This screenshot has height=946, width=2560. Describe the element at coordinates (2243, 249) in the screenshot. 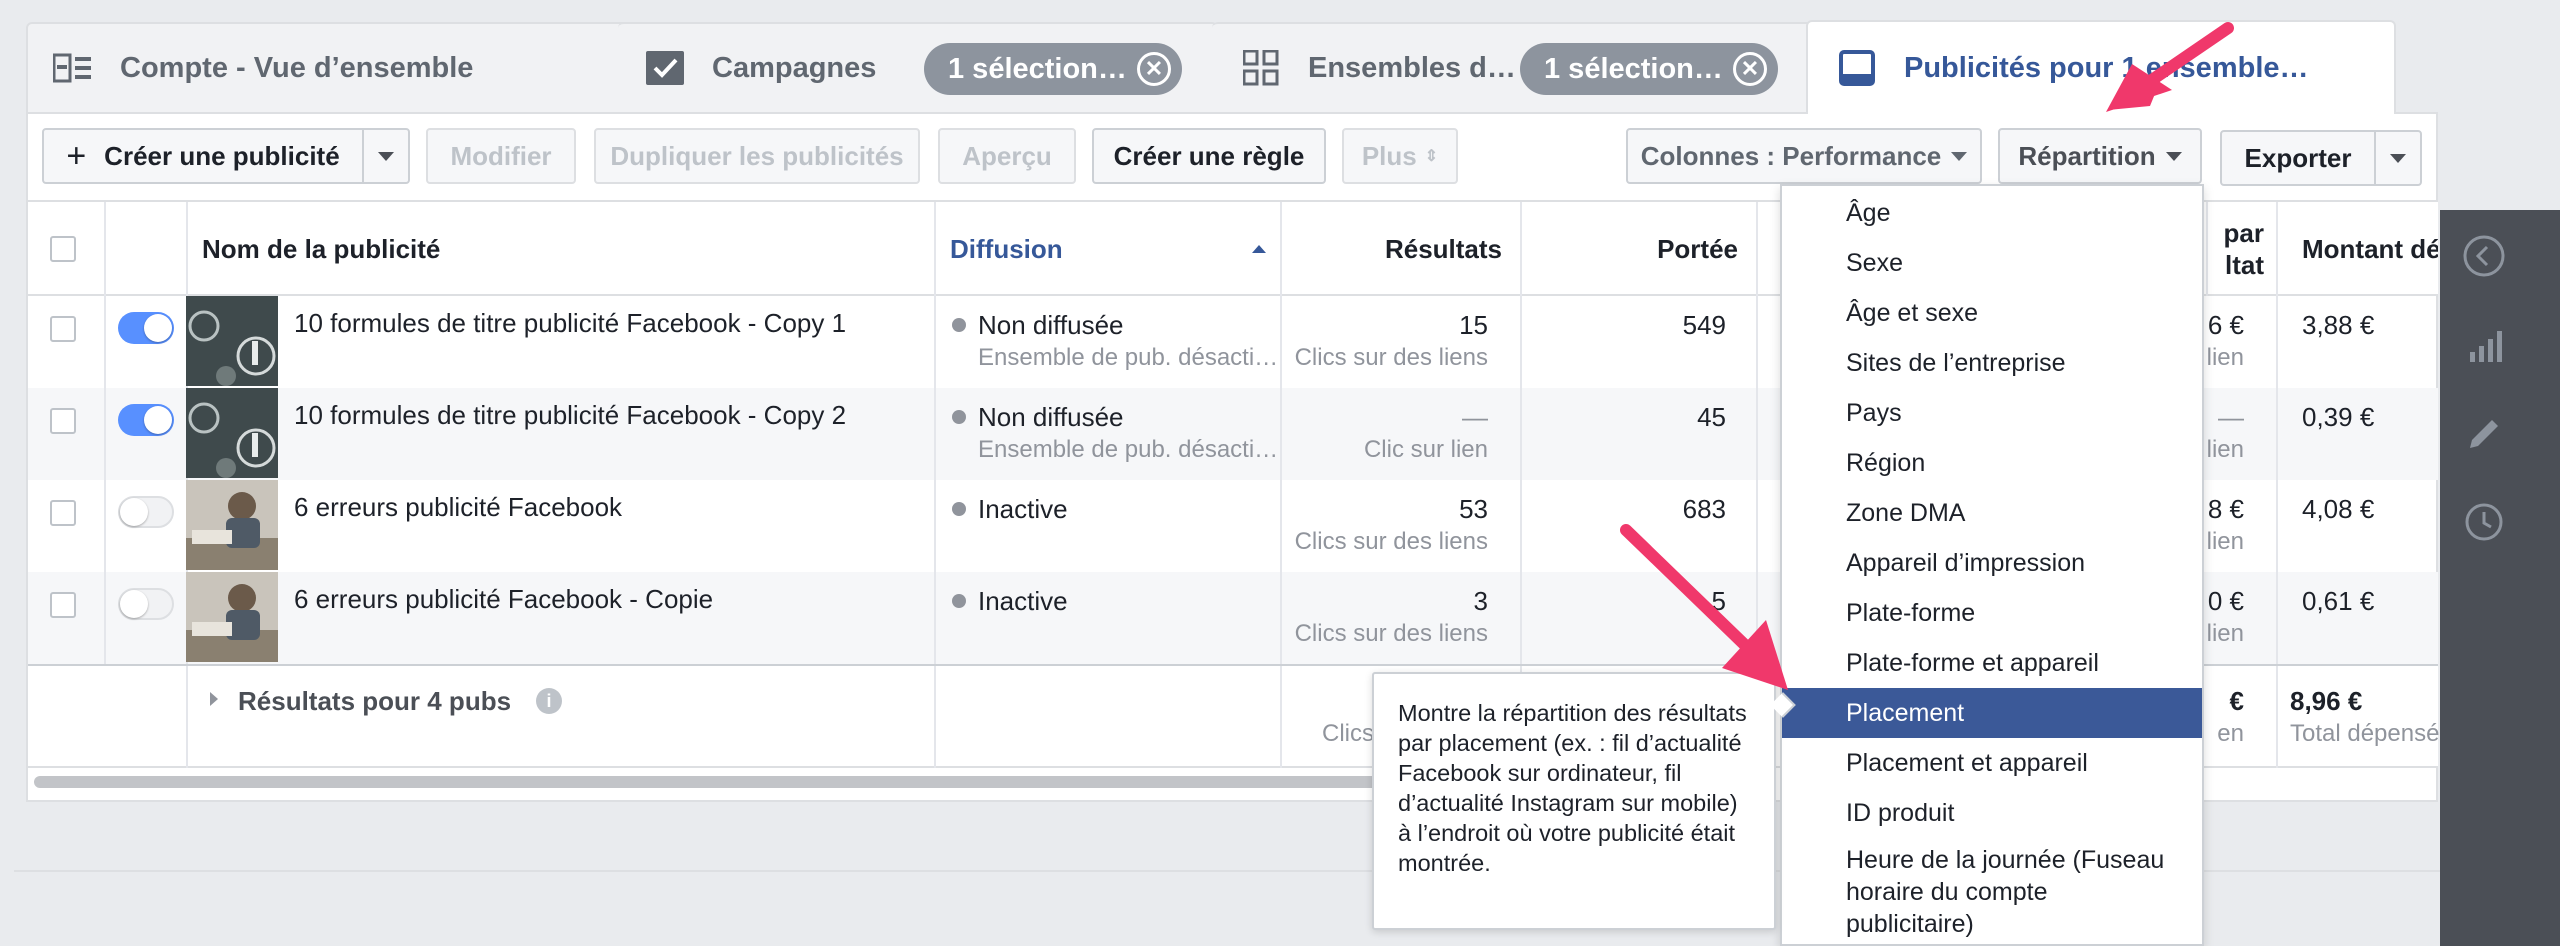

I see `header-cost: par ltat` at that location.